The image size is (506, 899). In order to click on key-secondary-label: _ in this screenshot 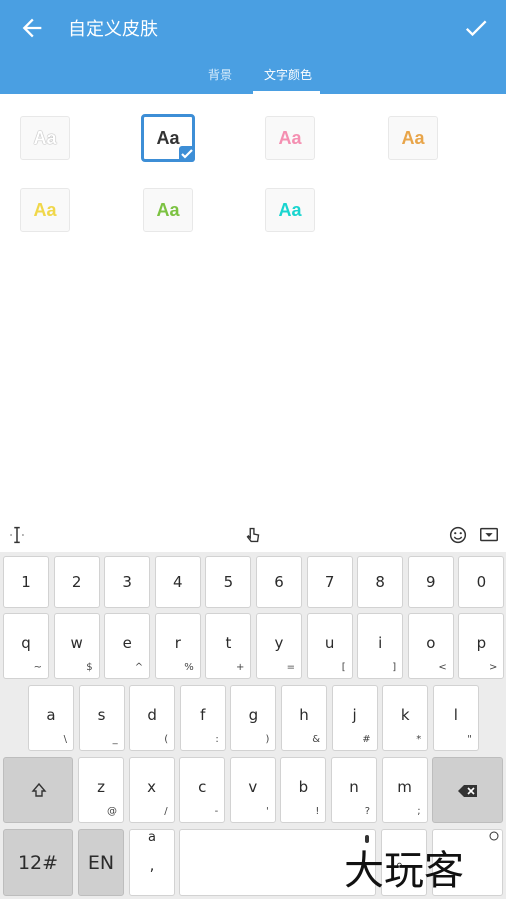, I will do `click(115, 739)`.